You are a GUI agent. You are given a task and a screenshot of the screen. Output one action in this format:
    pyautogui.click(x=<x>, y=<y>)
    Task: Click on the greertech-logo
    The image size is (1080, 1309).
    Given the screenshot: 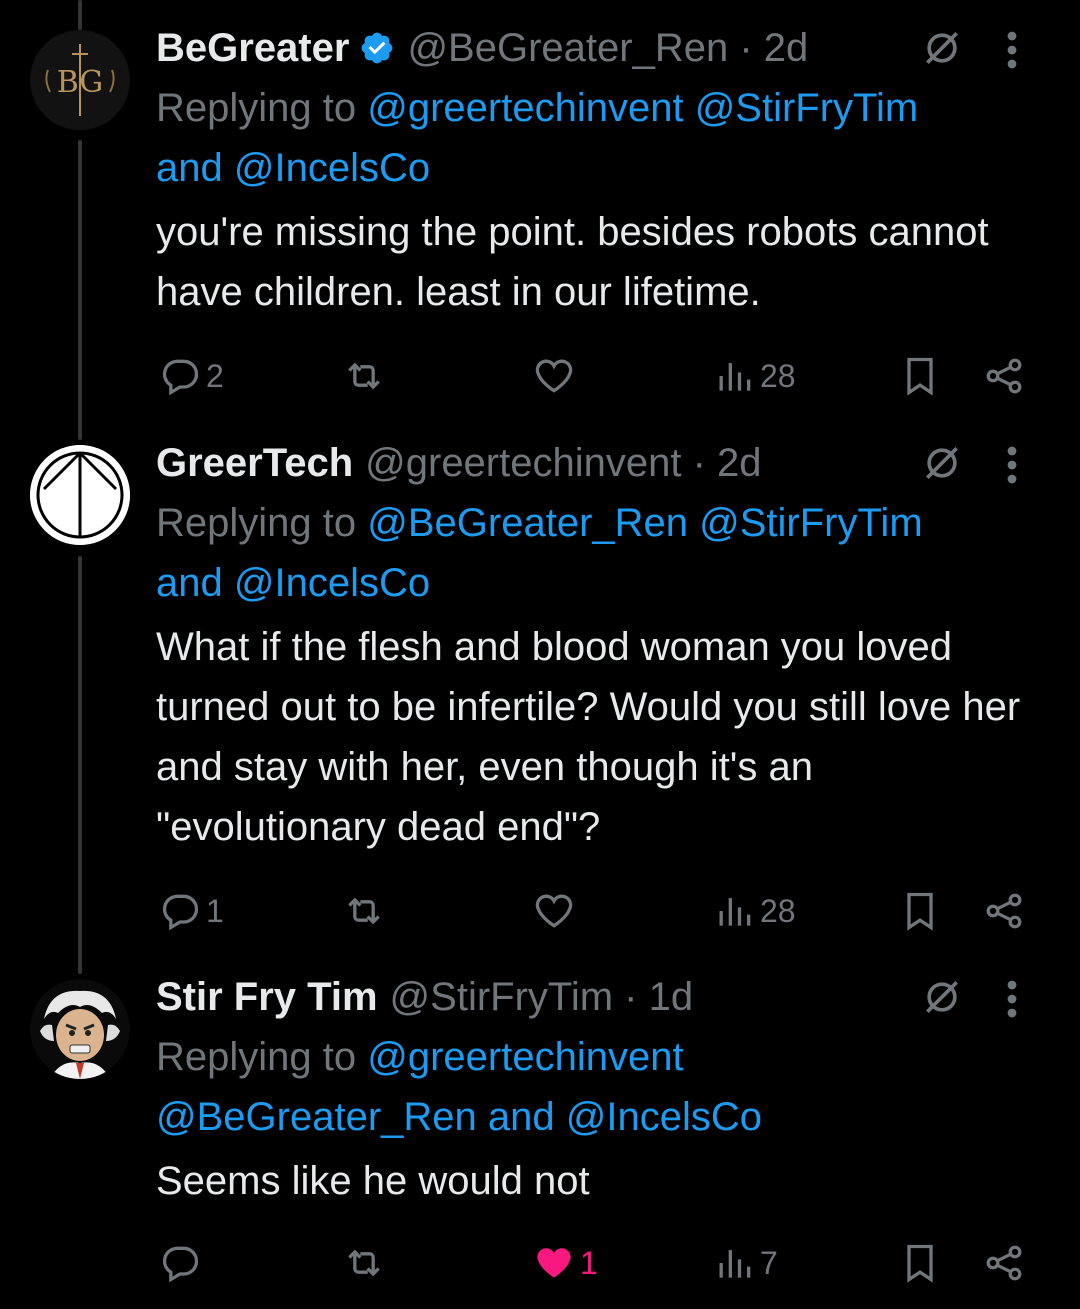 What is the action you would take?
    pyautogui.click(x=80, y=495)
    